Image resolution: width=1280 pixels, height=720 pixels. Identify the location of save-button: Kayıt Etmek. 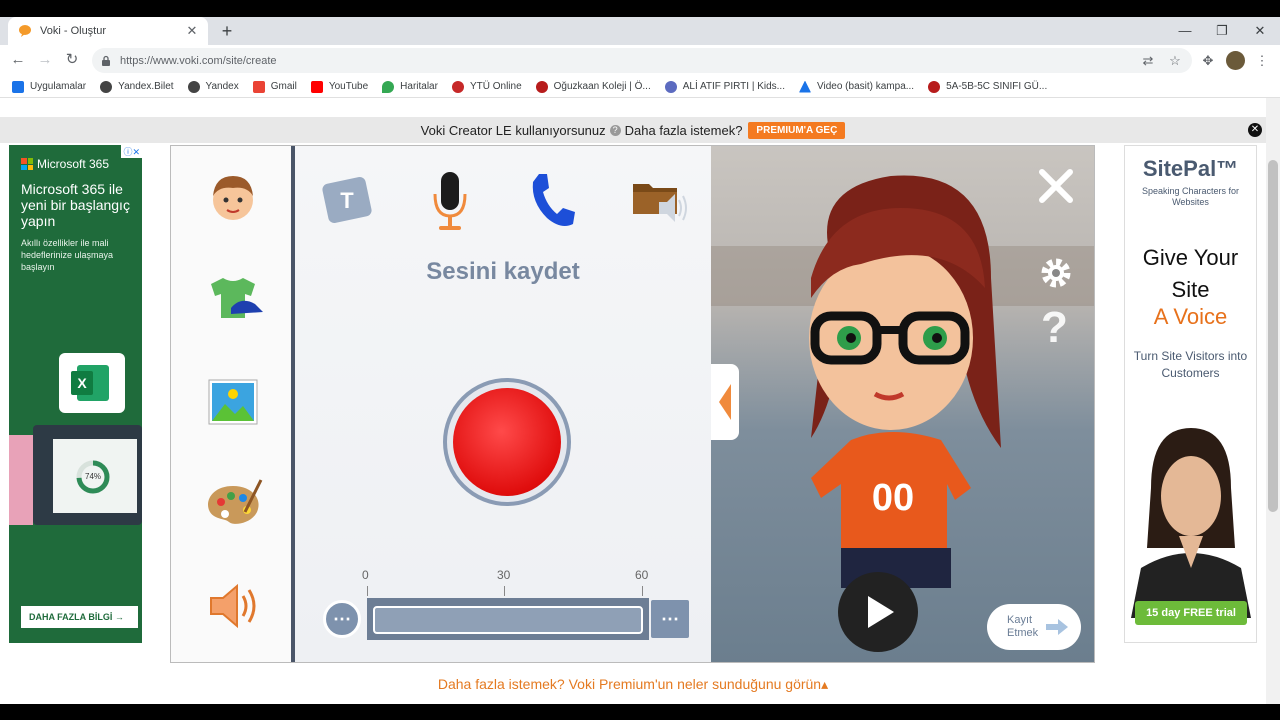
(1034, 627).